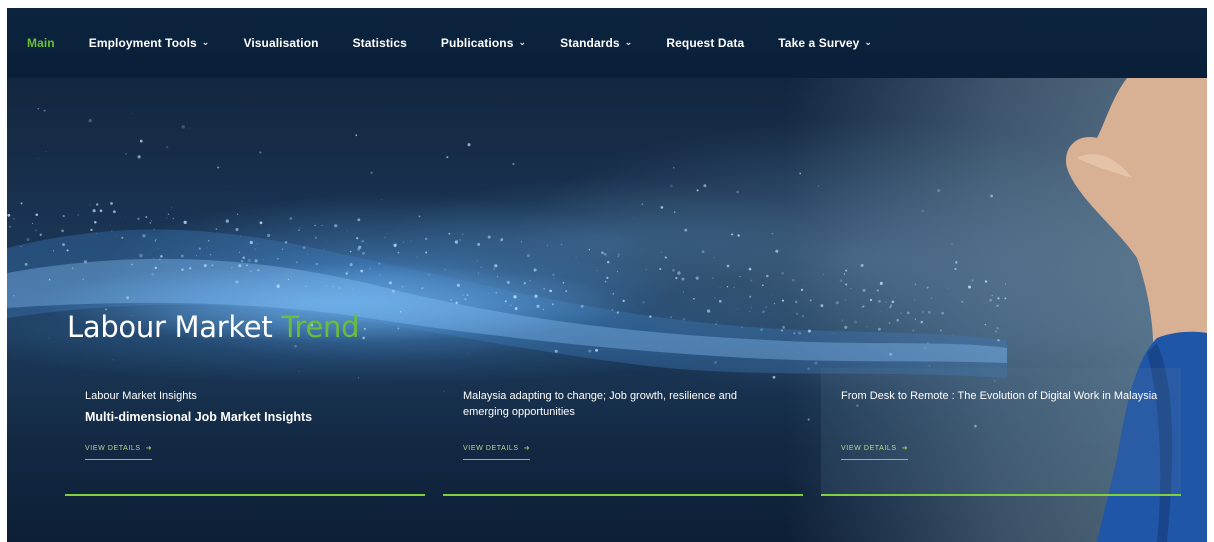  I want to click on hero-title-accent: Trend, so click(320, 327).